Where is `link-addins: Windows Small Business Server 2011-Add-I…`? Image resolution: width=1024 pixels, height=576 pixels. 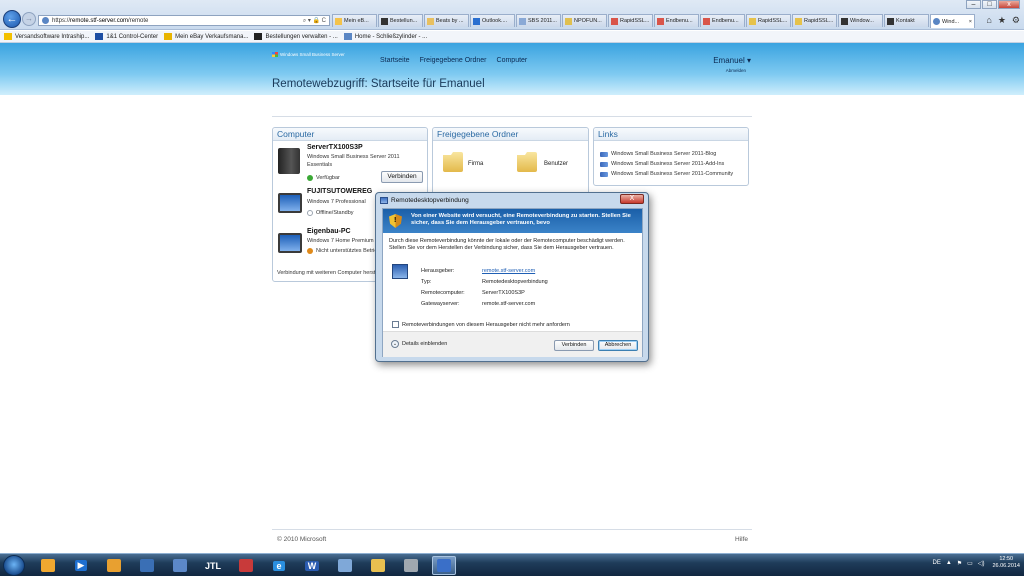
link-addins: Windows Small Business Server 2011-Add-I… is located at coordinates (662, 164).